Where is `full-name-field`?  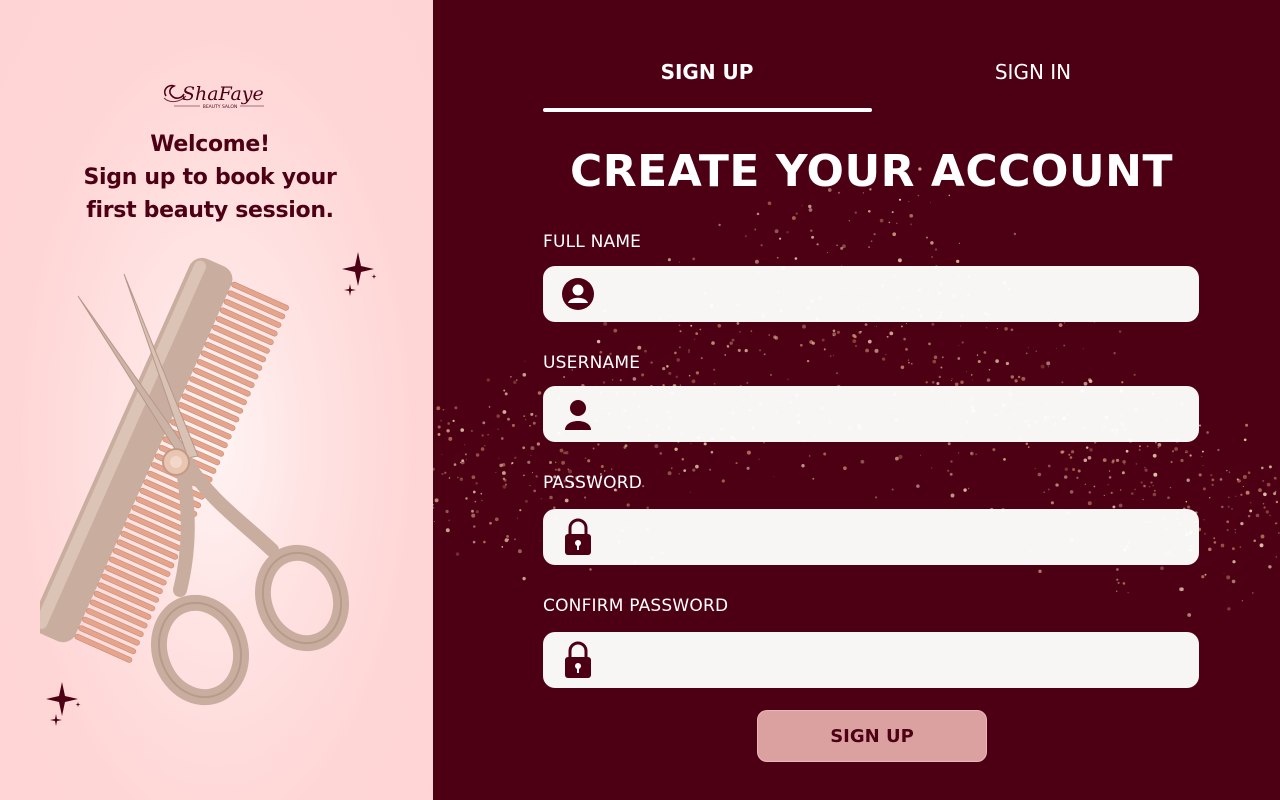 full-name-field is located at coordinates (871, 294).